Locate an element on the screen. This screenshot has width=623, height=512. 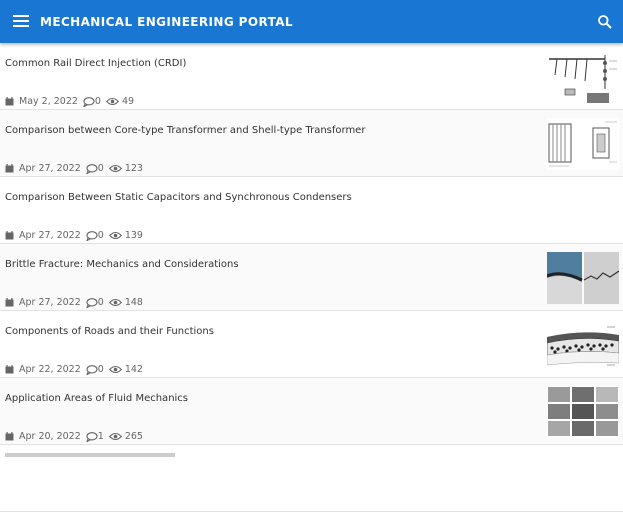
view-count: 142 is located at coordinates (133, 369).